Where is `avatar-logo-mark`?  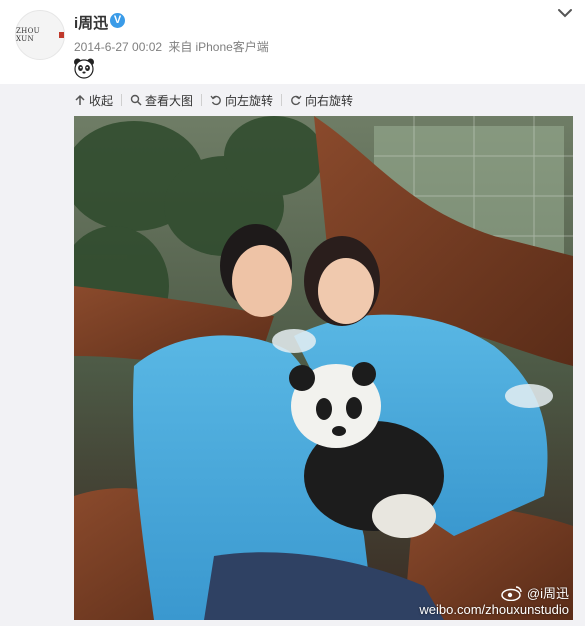
avatar-logo-mark is located at coordinates (61, 35).